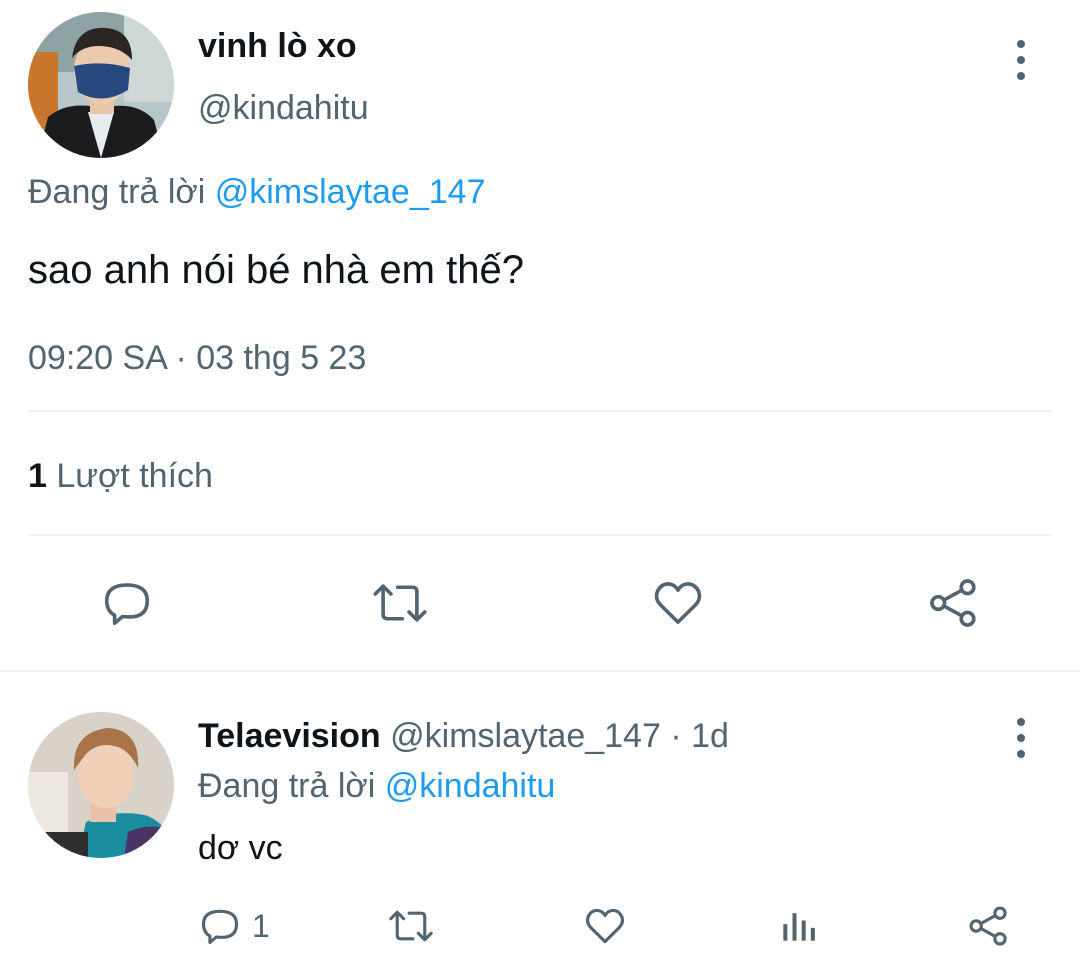 This screenshot has height=970, width=1080. What do you see at coordinates (197, 358) in the screenshot?
I see `tweet-timestamp: 09:20 SA · 03 thg 5 23` at bounding box center [197, 358].